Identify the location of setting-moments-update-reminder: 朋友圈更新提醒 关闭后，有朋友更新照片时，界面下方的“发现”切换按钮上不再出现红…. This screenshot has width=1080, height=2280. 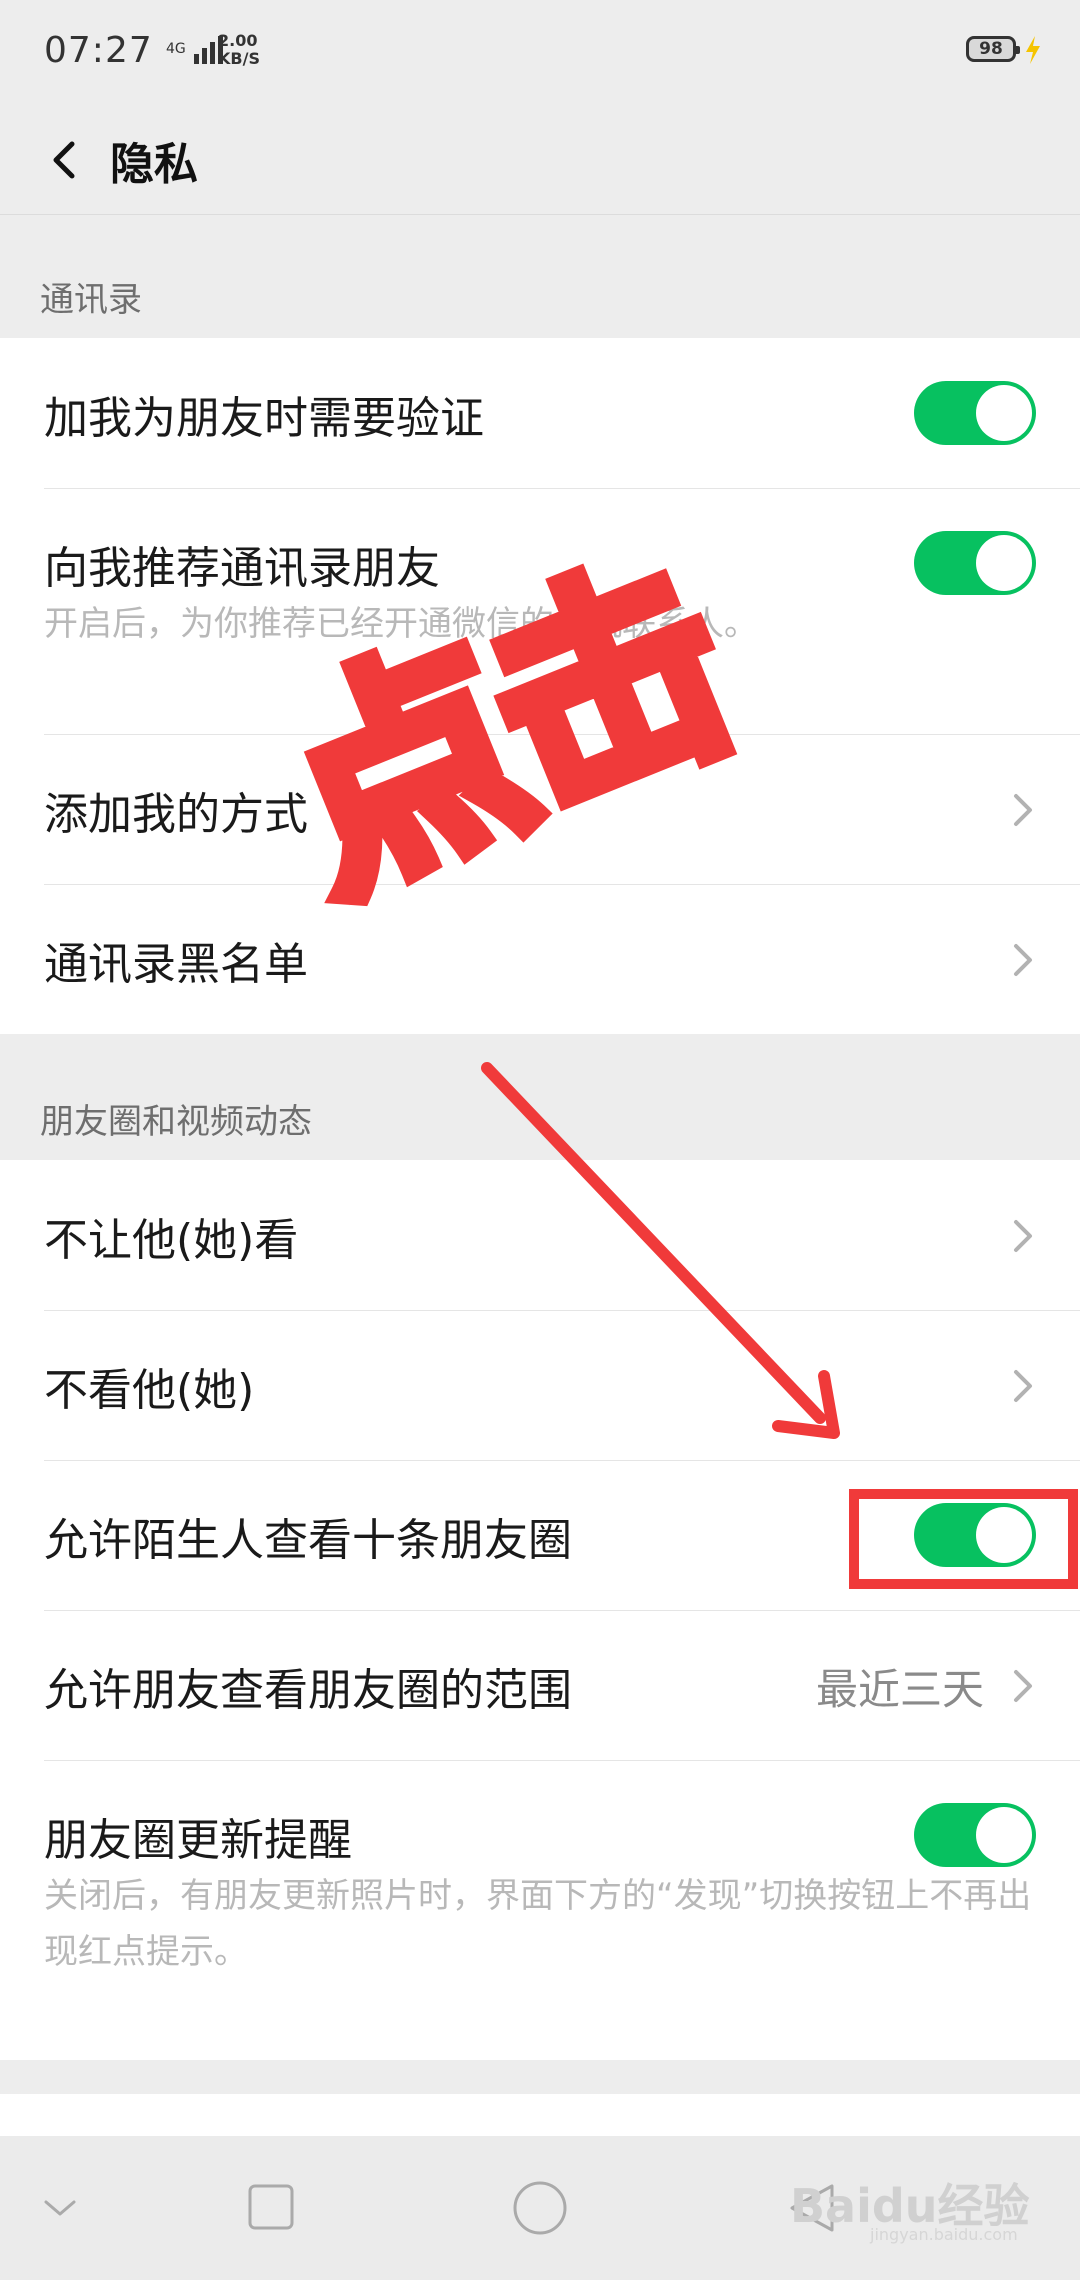
(540, 1910).